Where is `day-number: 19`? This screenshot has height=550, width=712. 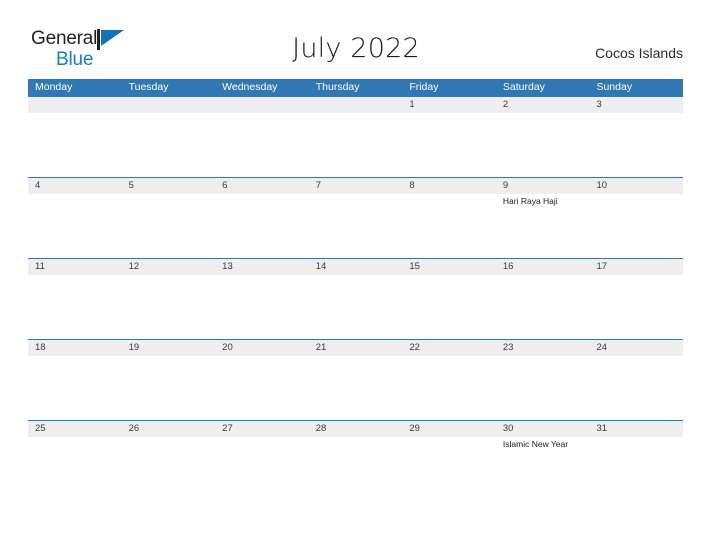 day-number: 19 is located at coordinates (169, 348).